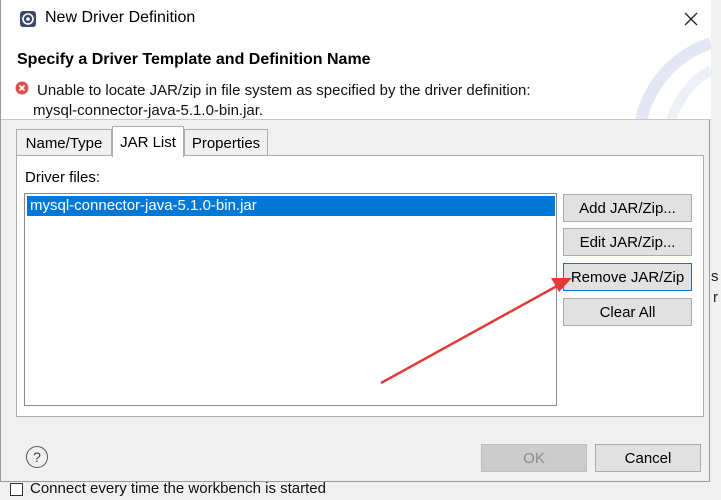 The image size is (721, 500). I want to click on tab-properties: Properties, so click(226, 143).